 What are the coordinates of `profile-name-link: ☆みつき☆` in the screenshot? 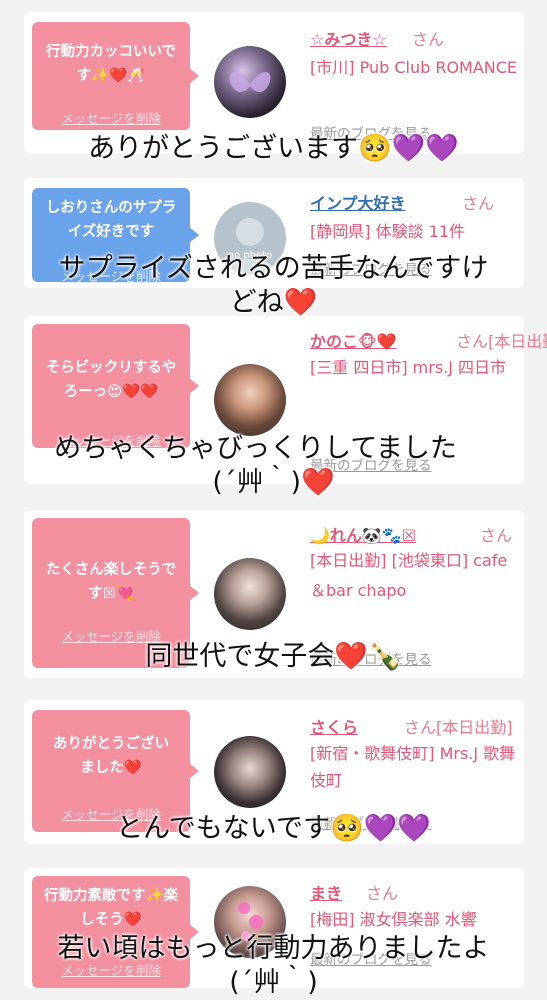 It's located at (348, 38).